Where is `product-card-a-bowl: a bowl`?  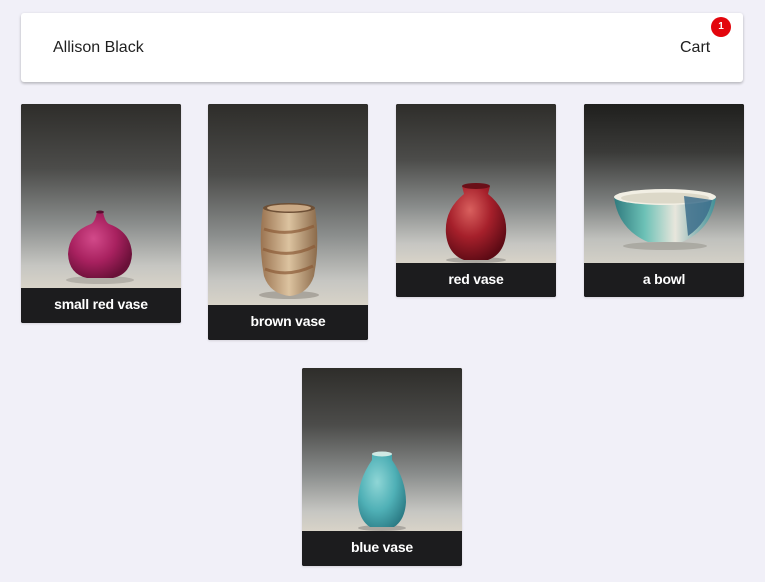
product-card-a-bowl: a bowl is located at coordinates (664, 200).